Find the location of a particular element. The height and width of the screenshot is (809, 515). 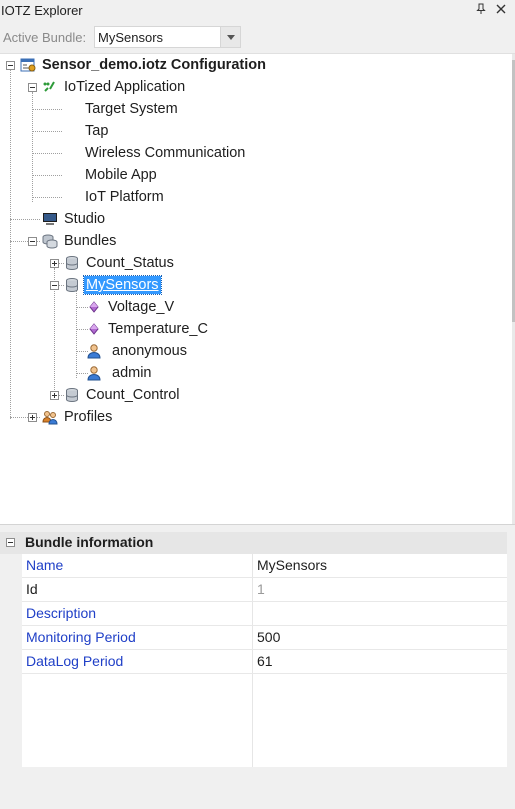

property-name: Description is located at coordinates (61, 613).